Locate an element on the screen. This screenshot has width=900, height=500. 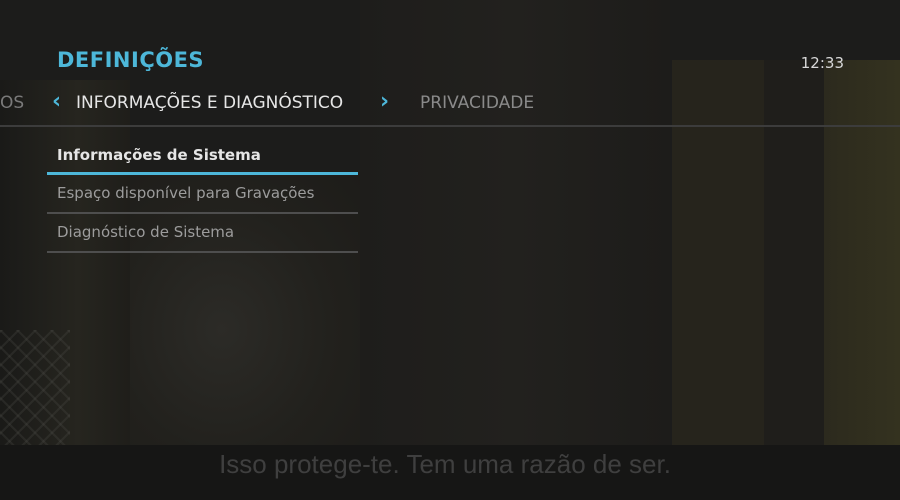
tab-previous: OS is located at coordinates (12, 103).